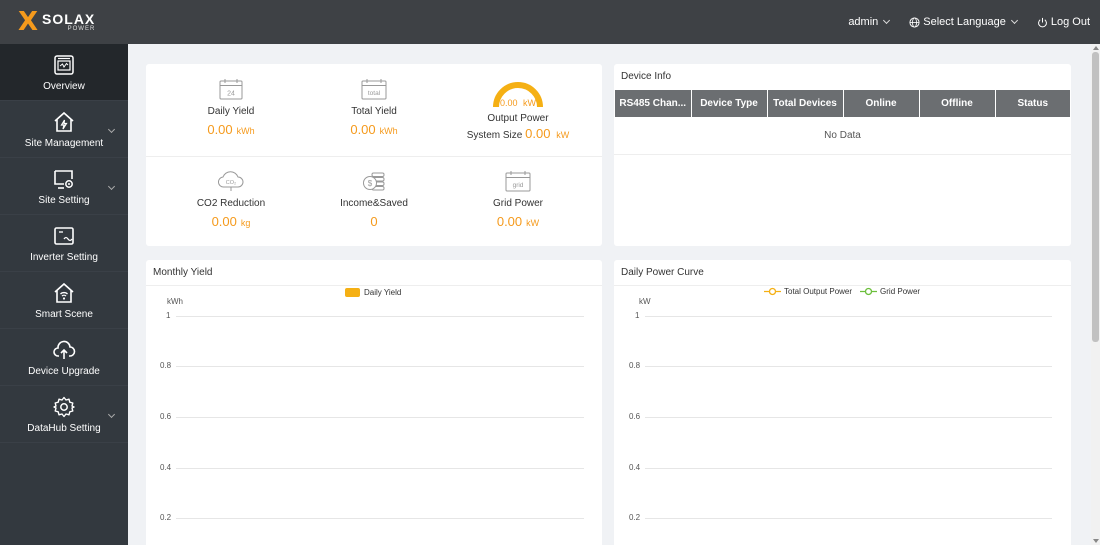 Image resolution: width=1100 pixels, height=545 pixels. I want to click on brand-sub: POWER, so click(81, 29).